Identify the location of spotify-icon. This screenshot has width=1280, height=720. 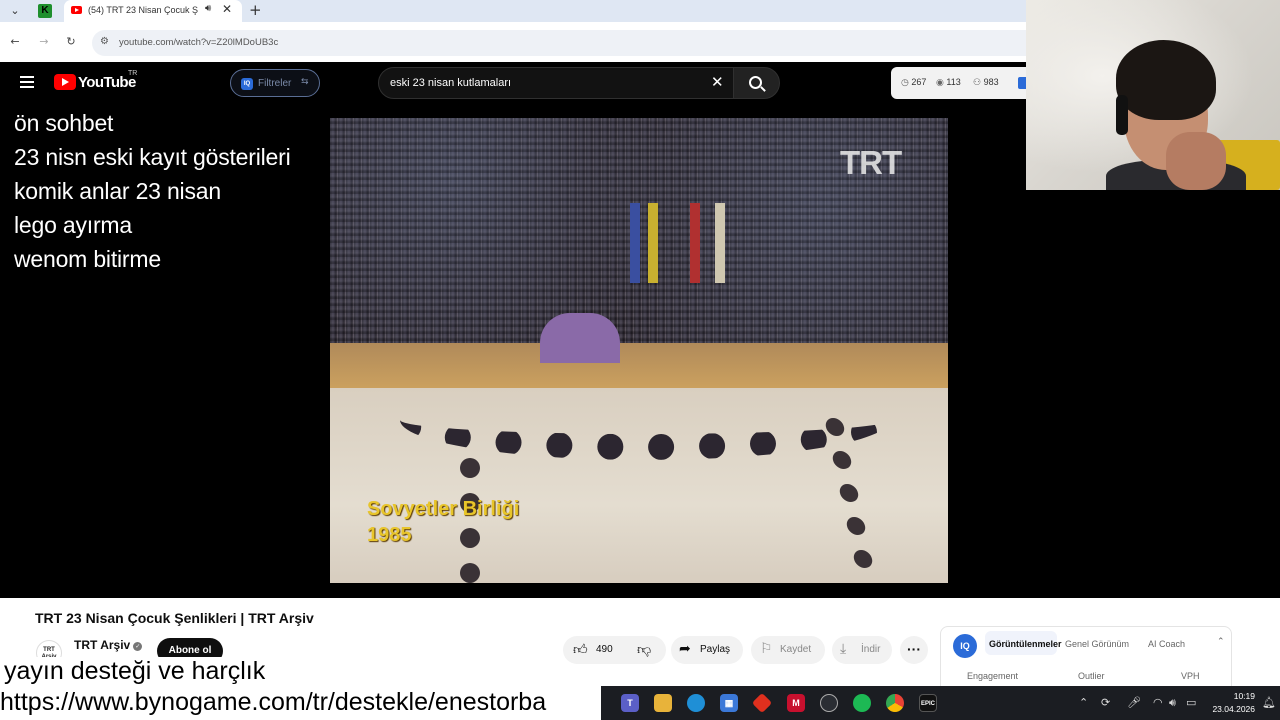
(862, 703).